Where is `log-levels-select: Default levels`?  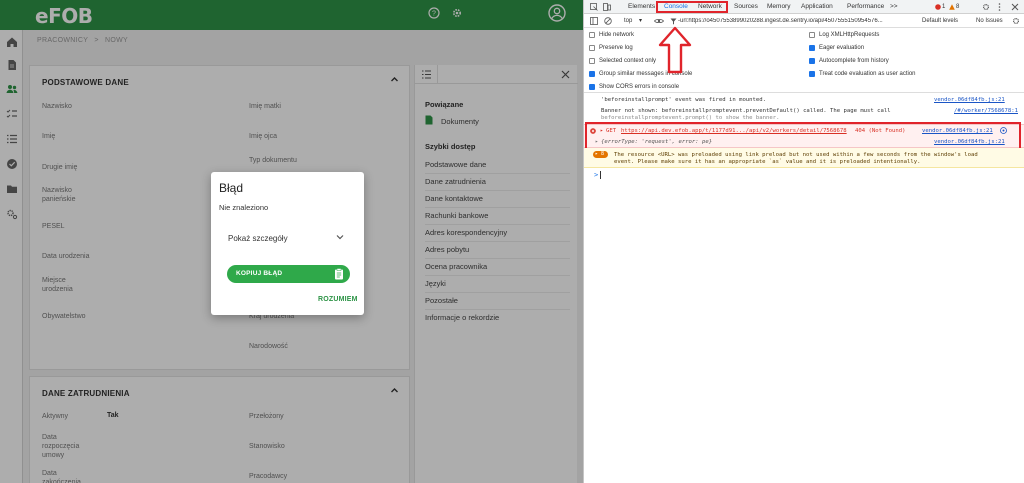 log-levels-select: Default levels is located at coordinates (940, 21).